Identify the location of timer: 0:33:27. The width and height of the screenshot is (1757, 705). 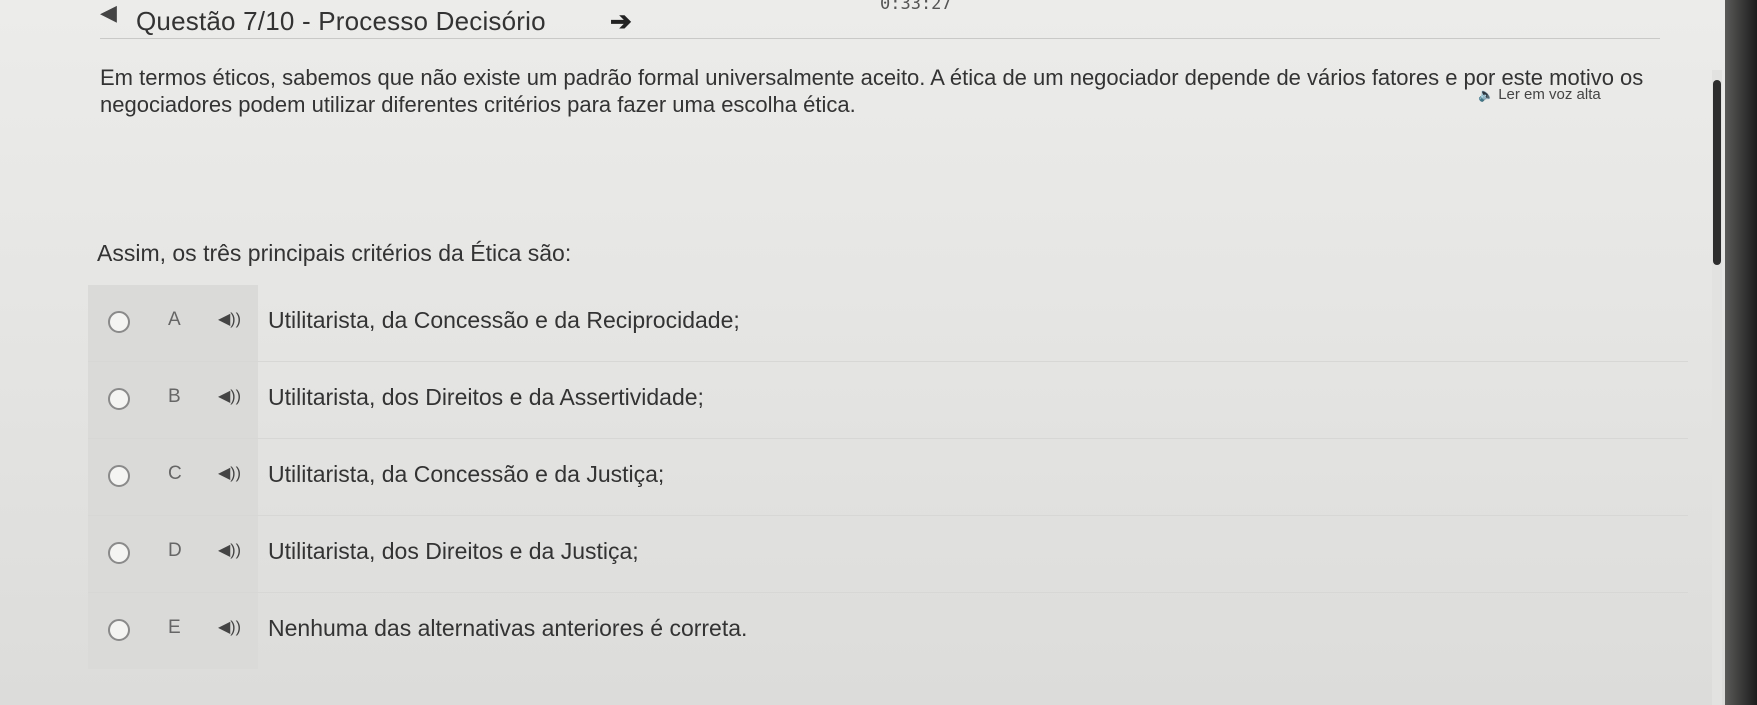
(916, 7).